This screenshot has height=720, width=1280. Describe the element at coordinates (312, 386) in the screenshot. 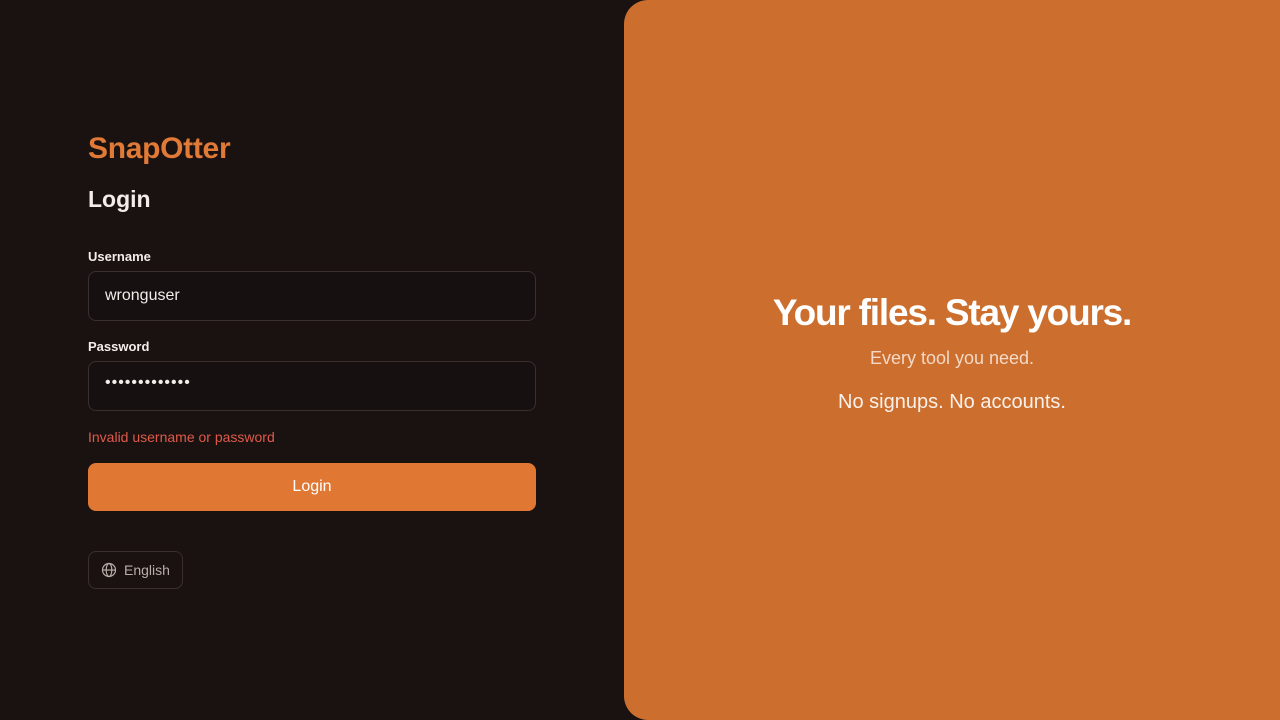

I see `password-field: •••••••••••••` at that location.